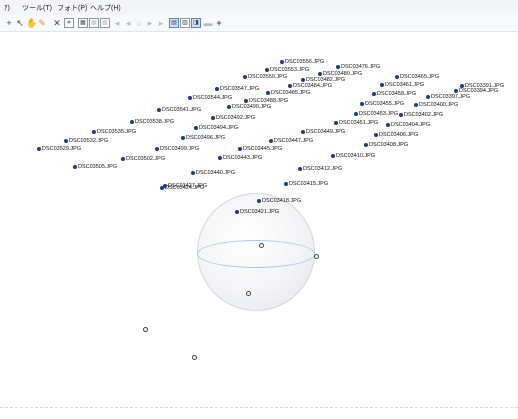  I want to click on select-arrow-icon: ↖, so click(20, 23).